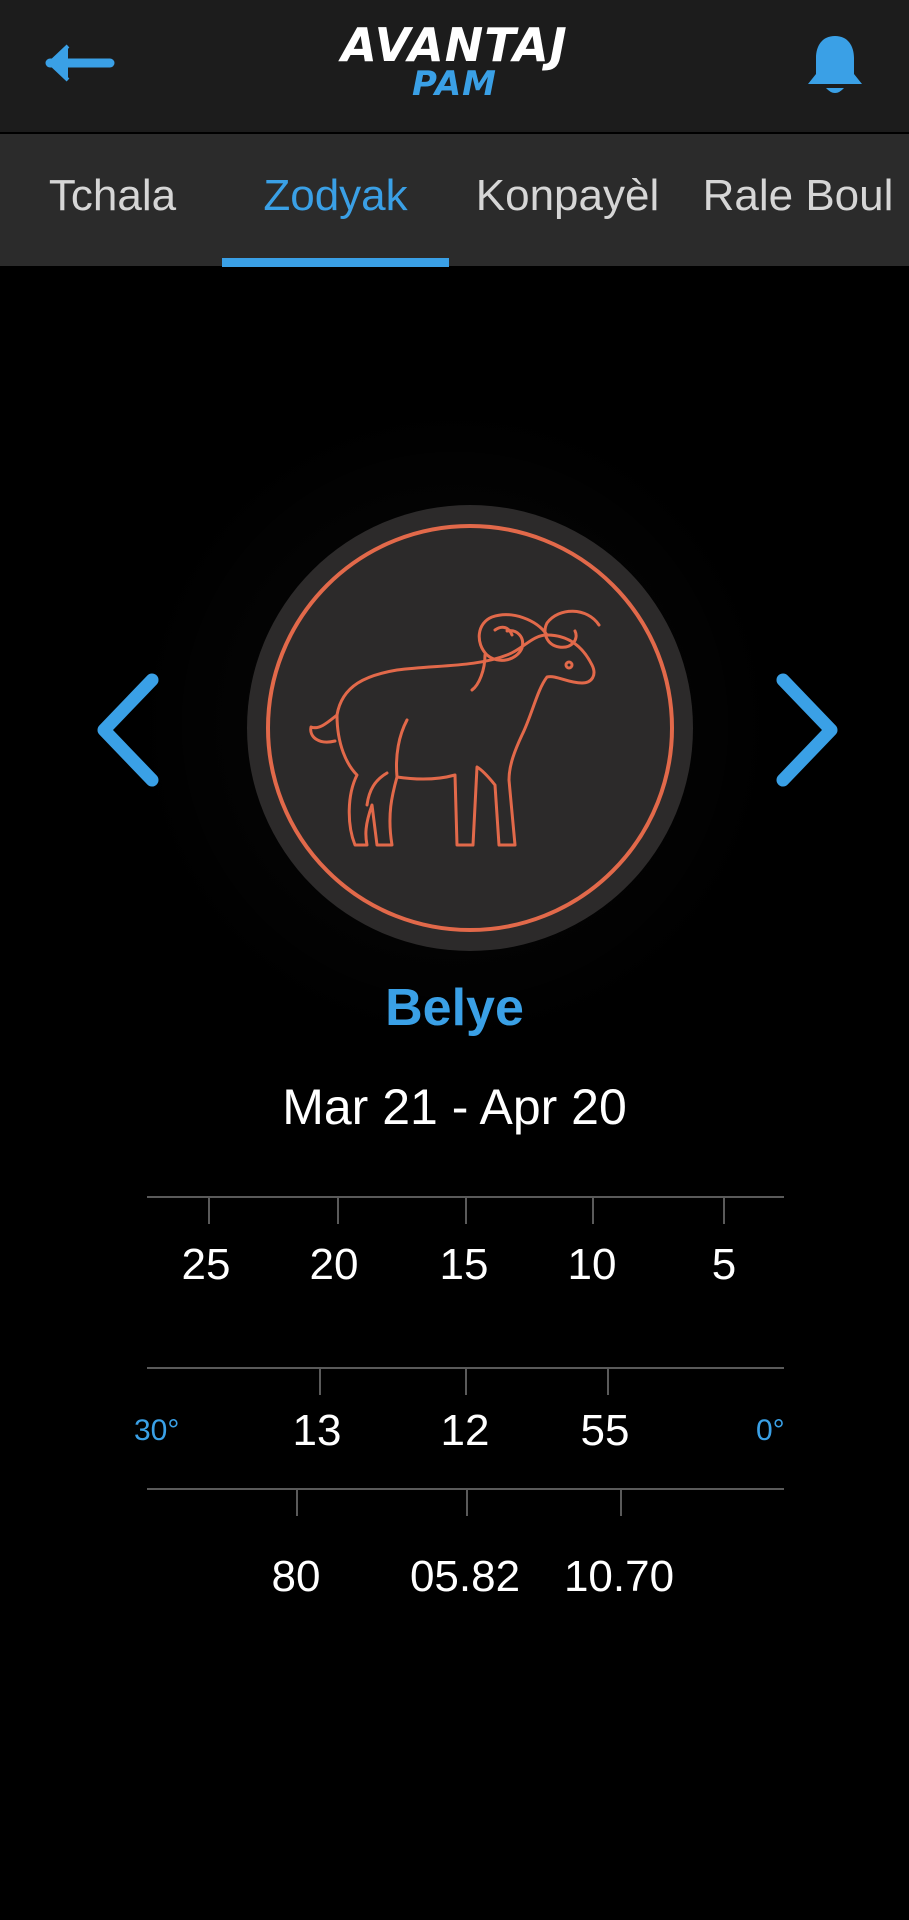 The height and width of the screenshot is (1920, 909). I want to click on notifications-button, so click(835, 65).